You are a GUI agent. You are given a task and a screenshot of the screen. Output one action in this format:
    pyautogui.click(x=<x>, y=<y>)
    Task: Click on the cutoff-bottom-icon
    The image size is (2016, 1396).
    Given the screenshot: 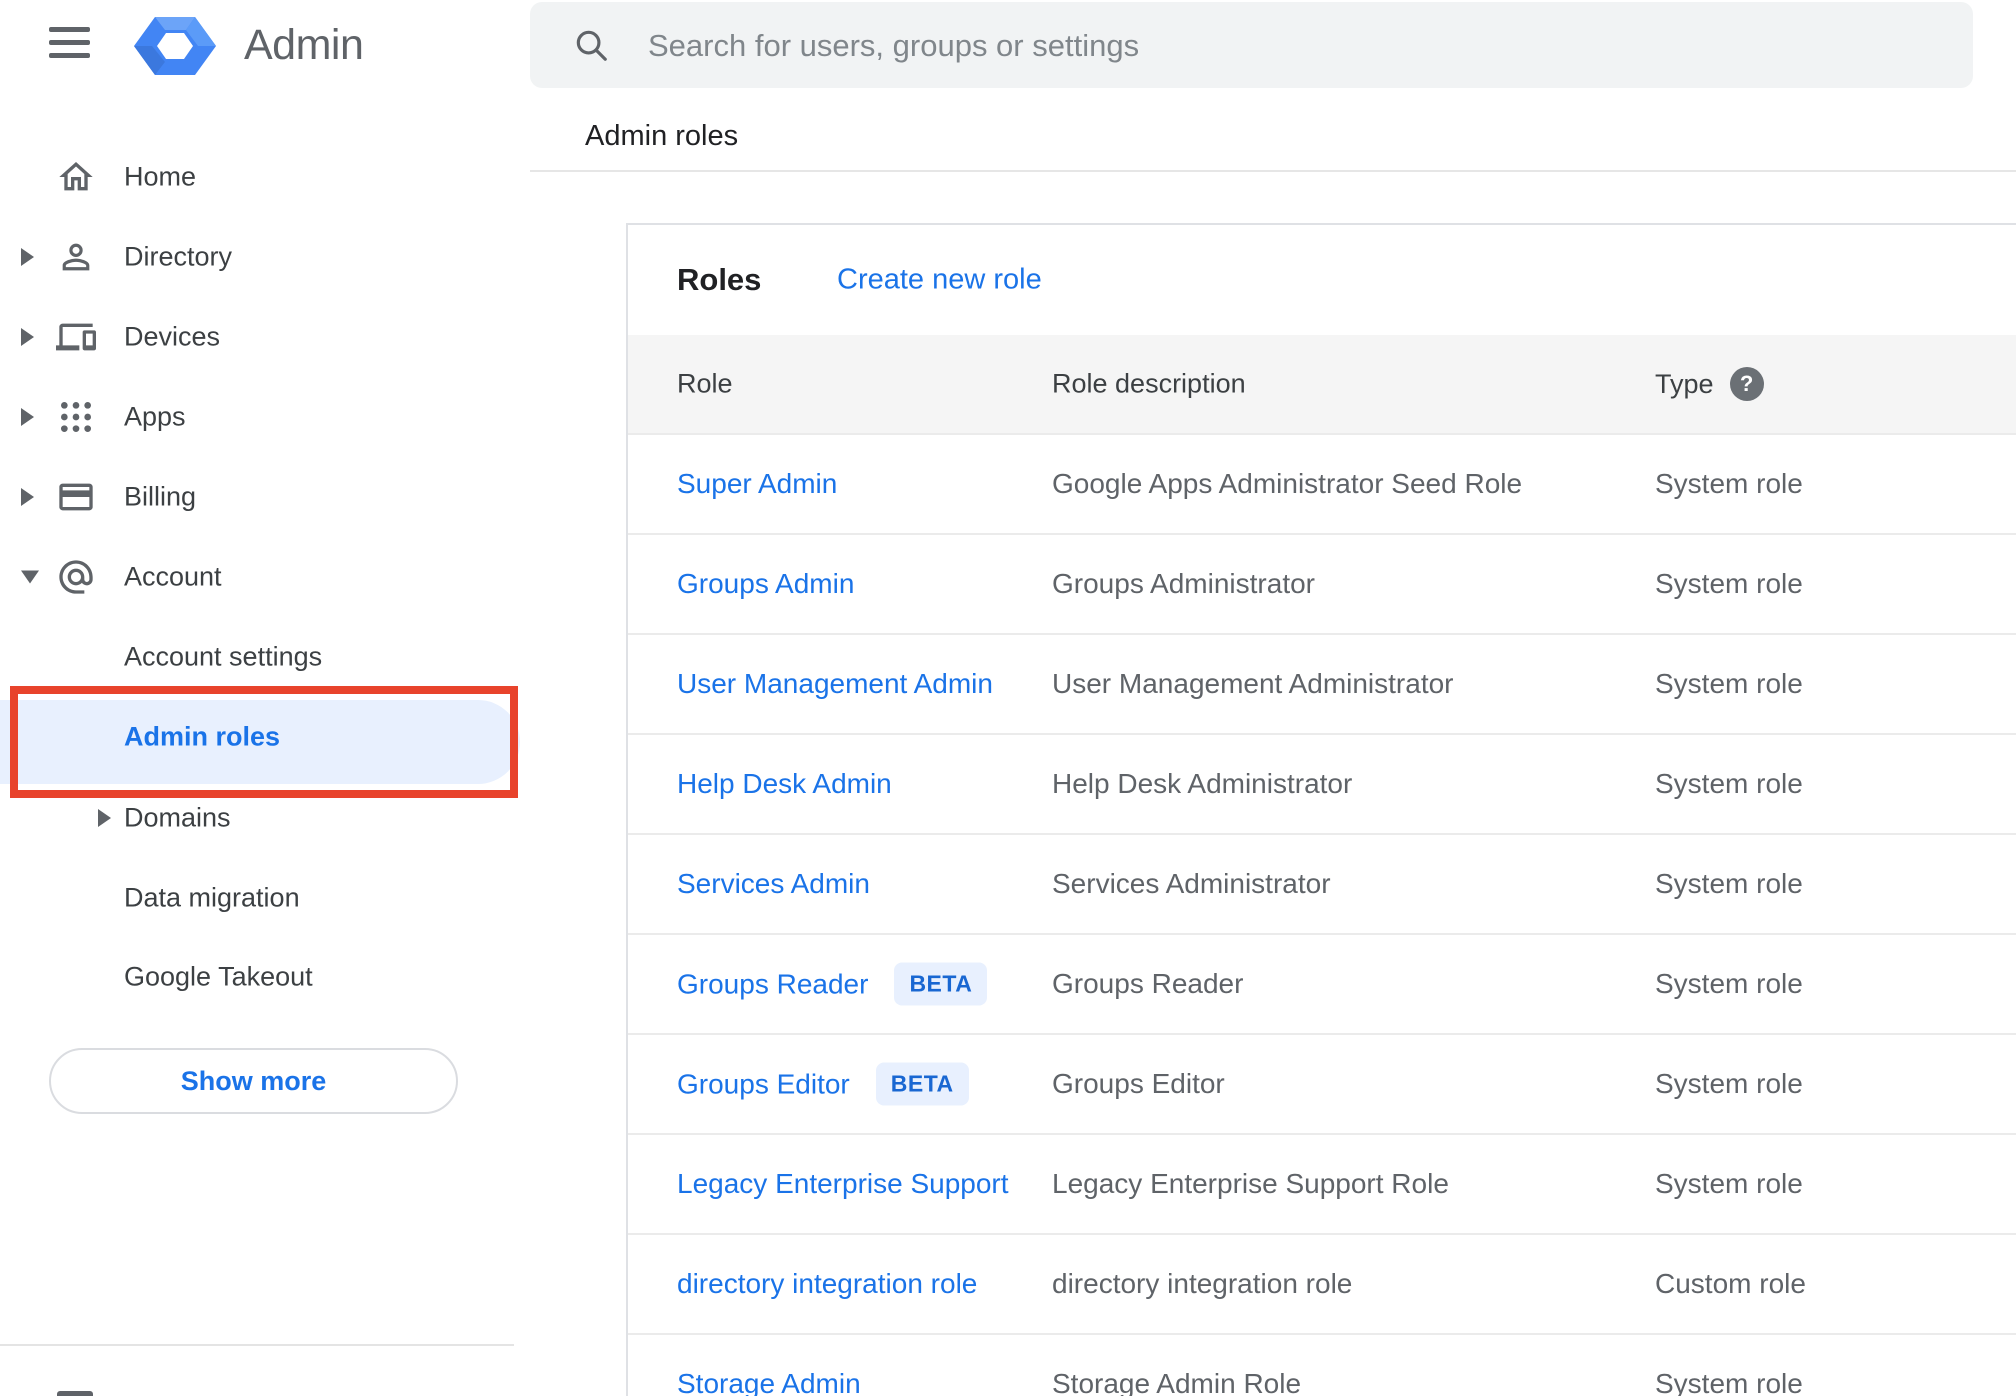 What is the action you would take?
    pyautogui.click(x=75, y=1393)
    